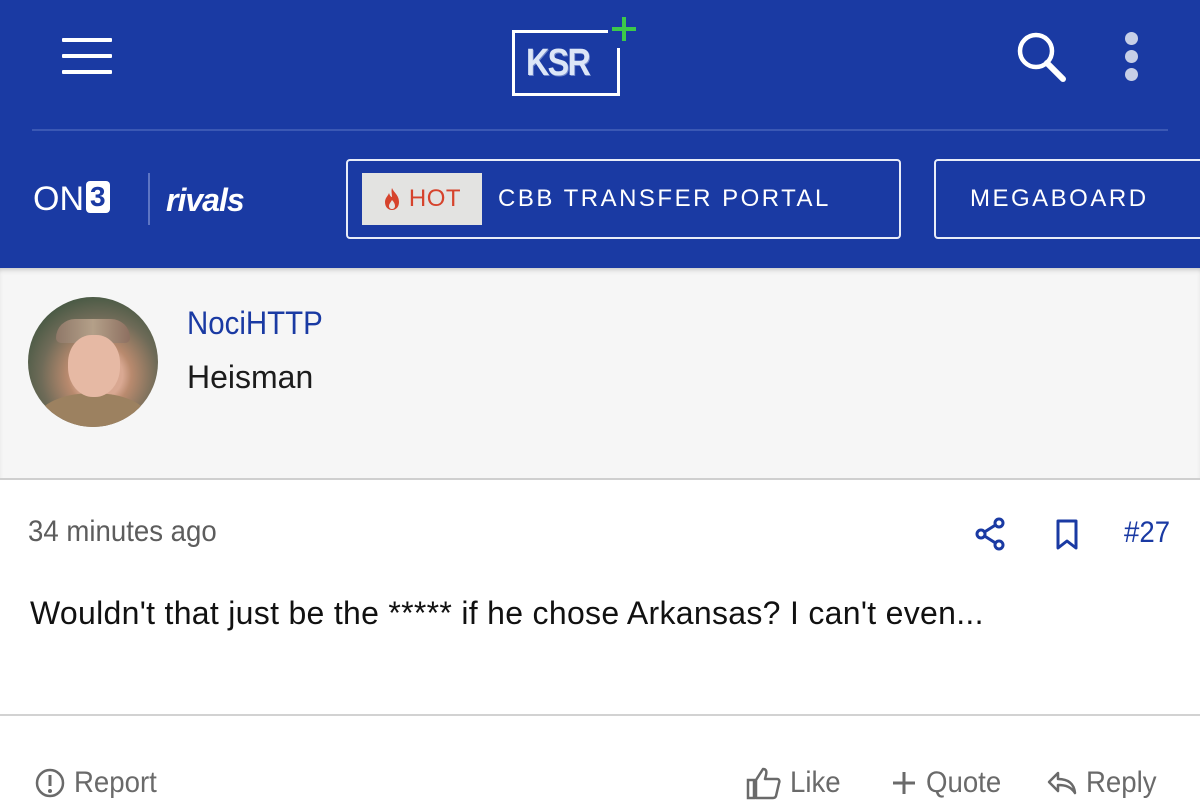 The height and width of the screenshot is (808, 1200). Describe the element at coordinates (1067, 535) in the screenshot. I see `bookmark-icon` at that location.